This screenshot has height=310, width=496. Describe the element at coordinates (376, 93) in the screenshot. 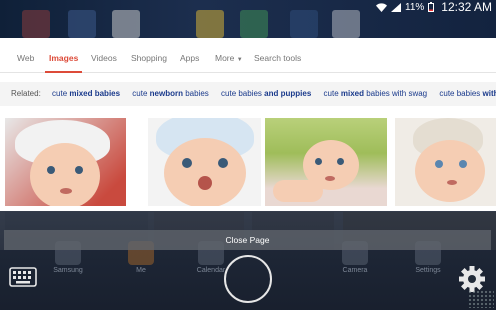

I see `related-chip: cute mixed babies with swag` at that location.